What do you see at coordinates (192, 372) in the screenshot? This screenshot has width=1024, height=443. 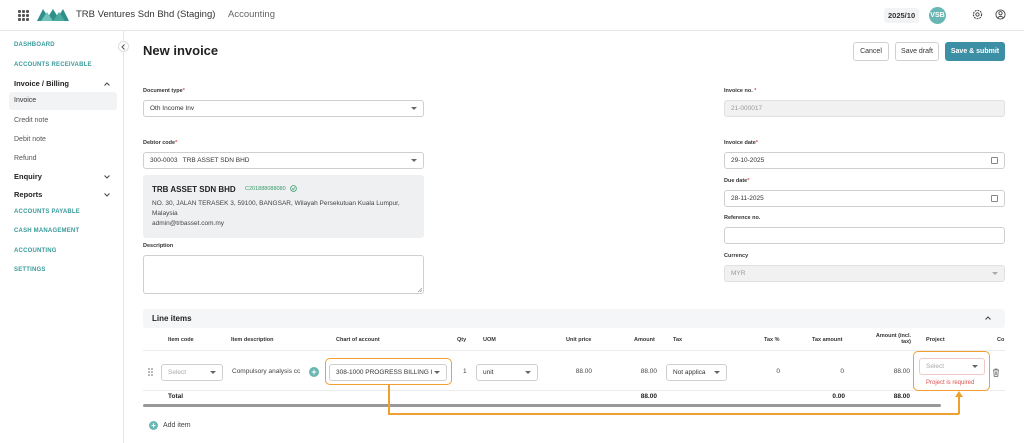 I see `item-code-select: Select` at bounding box center [192, 372].